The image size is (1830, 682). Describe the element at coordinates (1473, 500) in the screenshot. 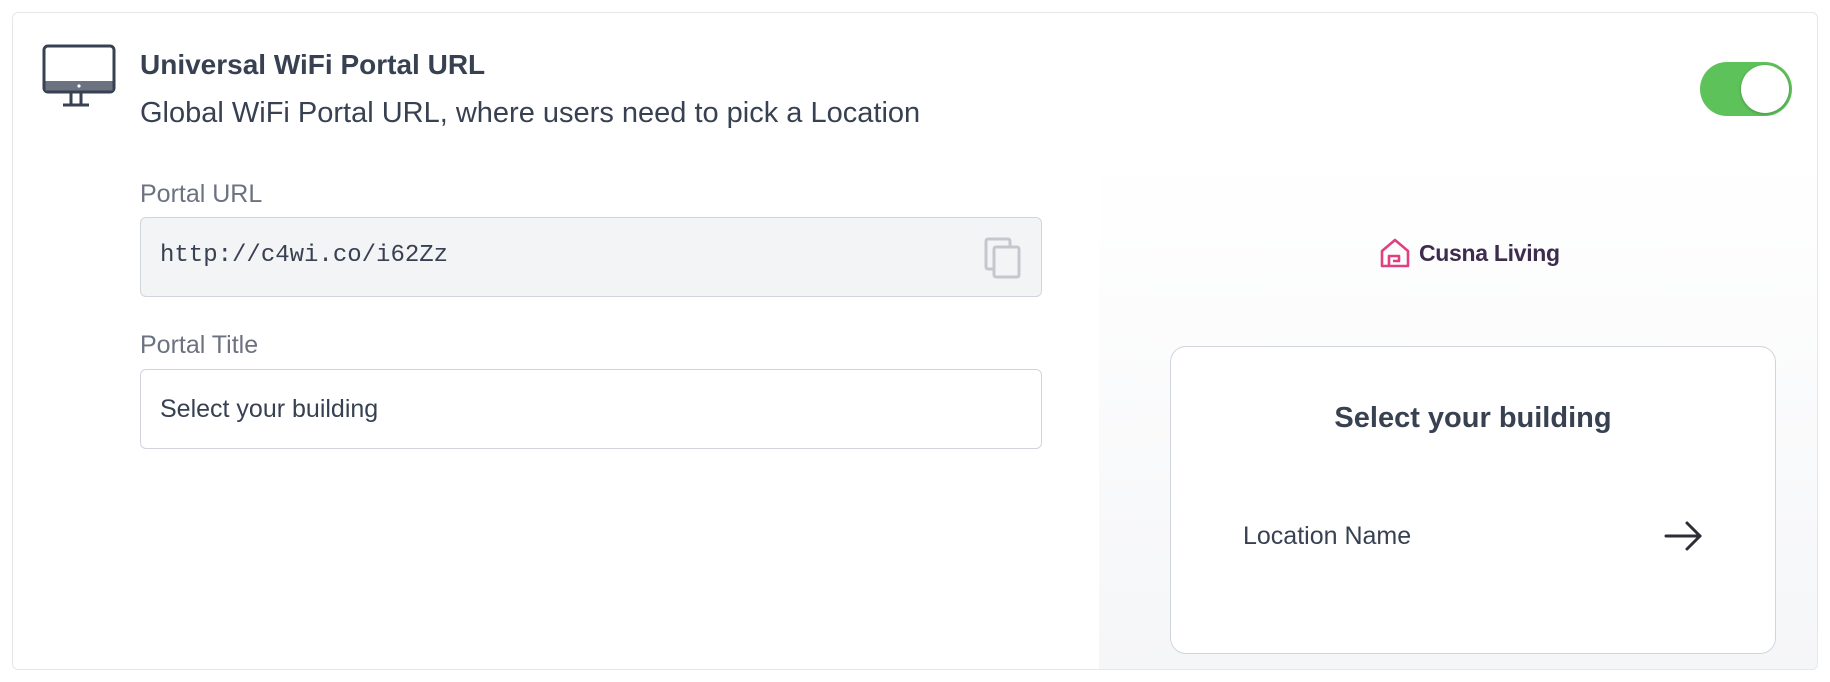

I see `preview-card: Select your building Location Name` at that location.